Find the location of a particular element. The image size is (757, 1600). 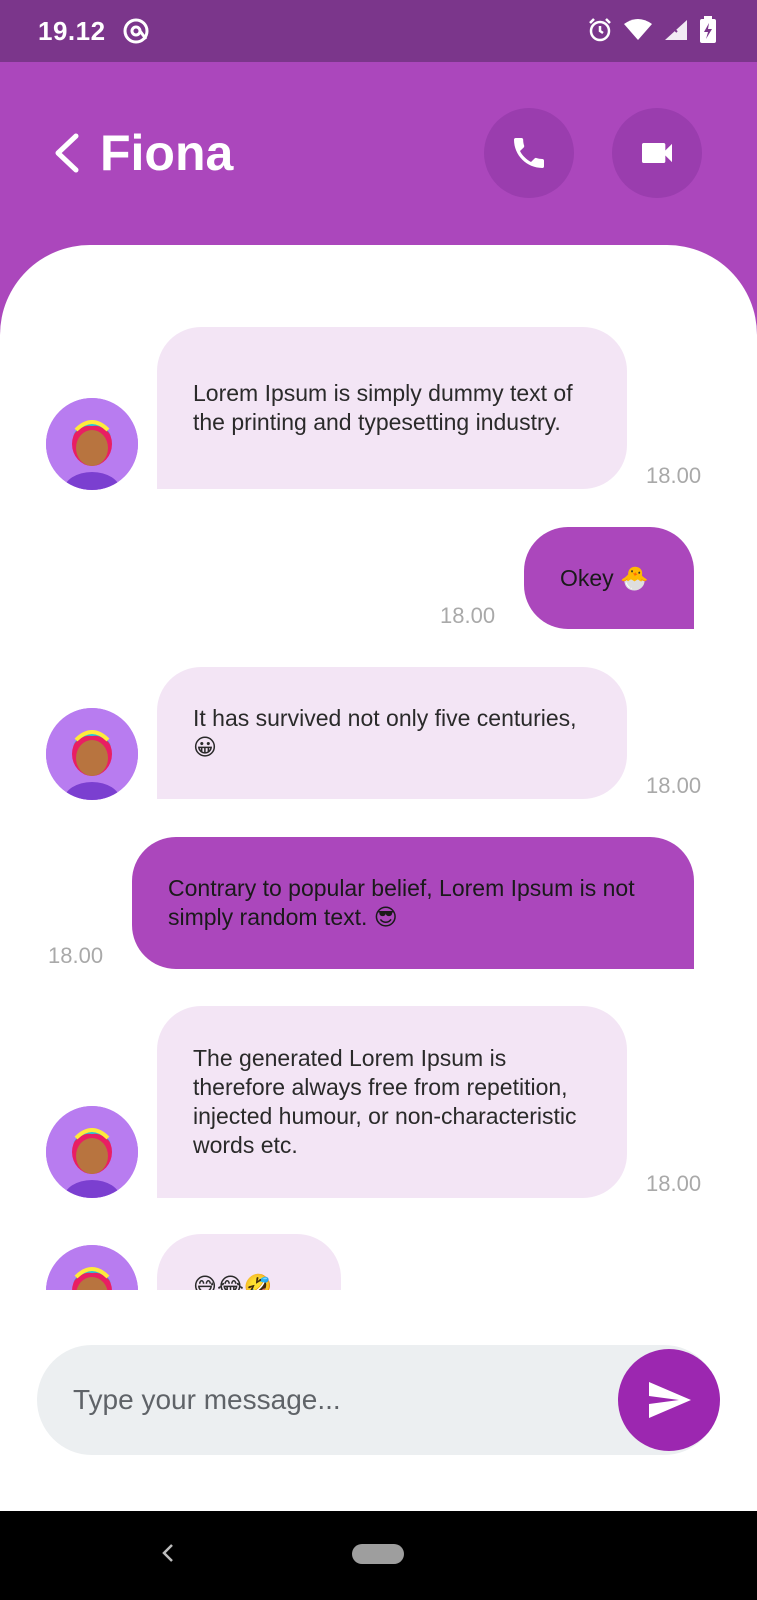

back-chevron-icon is located at coordinates (67, 153).